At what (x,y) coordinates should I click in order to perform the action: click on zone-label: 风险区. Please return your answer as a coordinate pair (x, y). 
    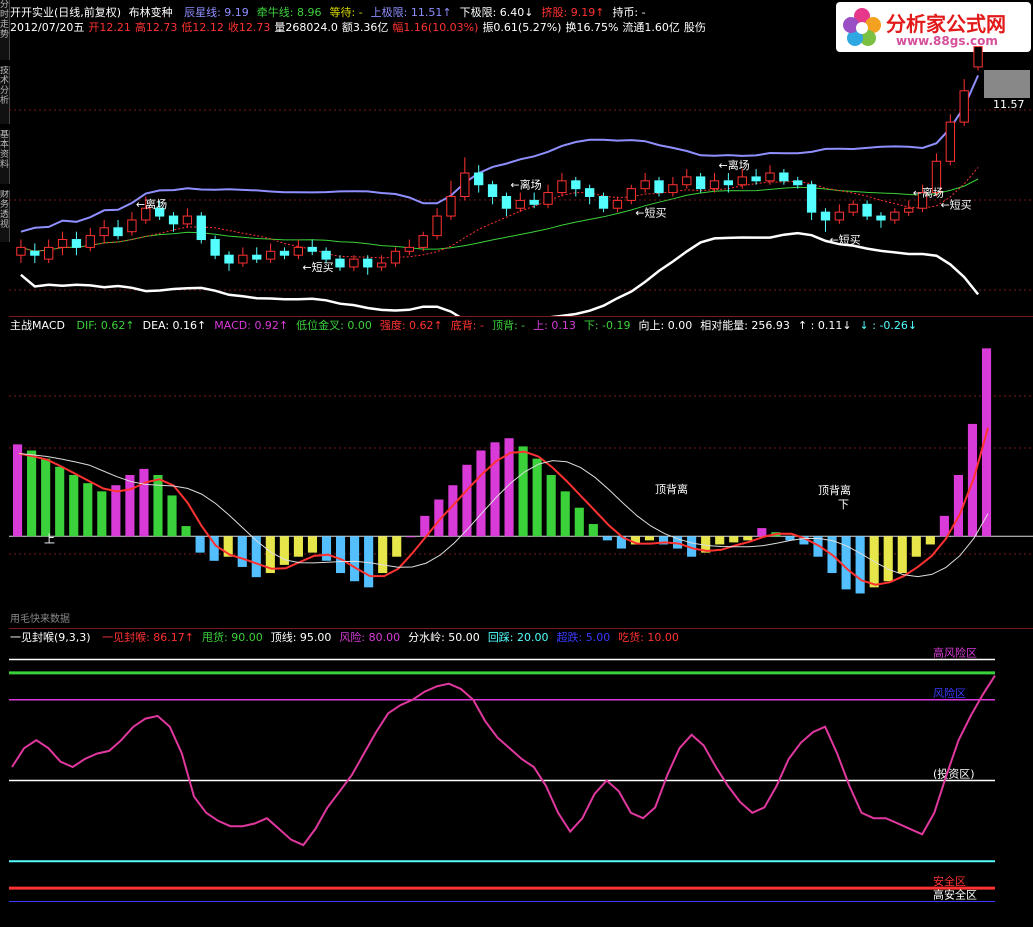
    Looking at the image, I should click on (949, 693).